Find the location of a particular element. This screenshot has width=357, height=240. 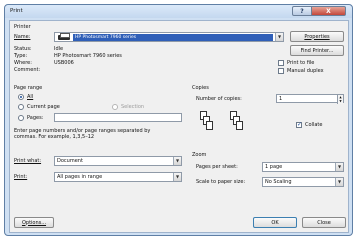

pages-per-sheet-label: Pages per sheet: is located at coordinates (217, 167).